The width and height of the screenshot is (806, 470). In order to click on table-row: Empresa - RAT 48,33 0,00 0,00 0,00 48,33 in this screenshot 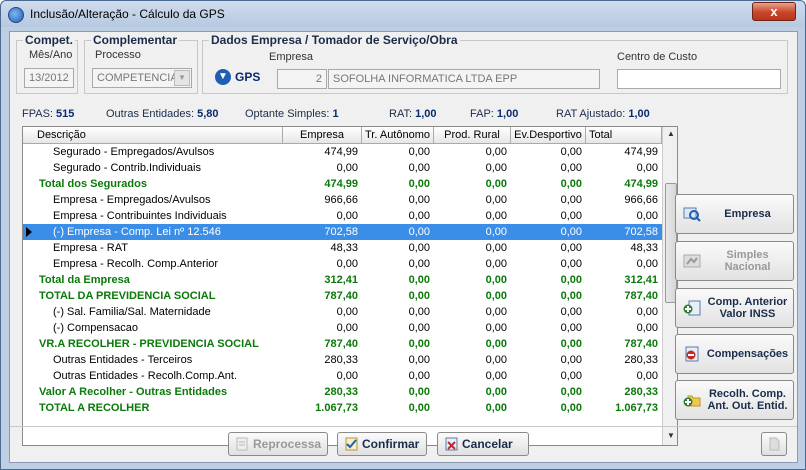, I will do `click(342, 248)`.